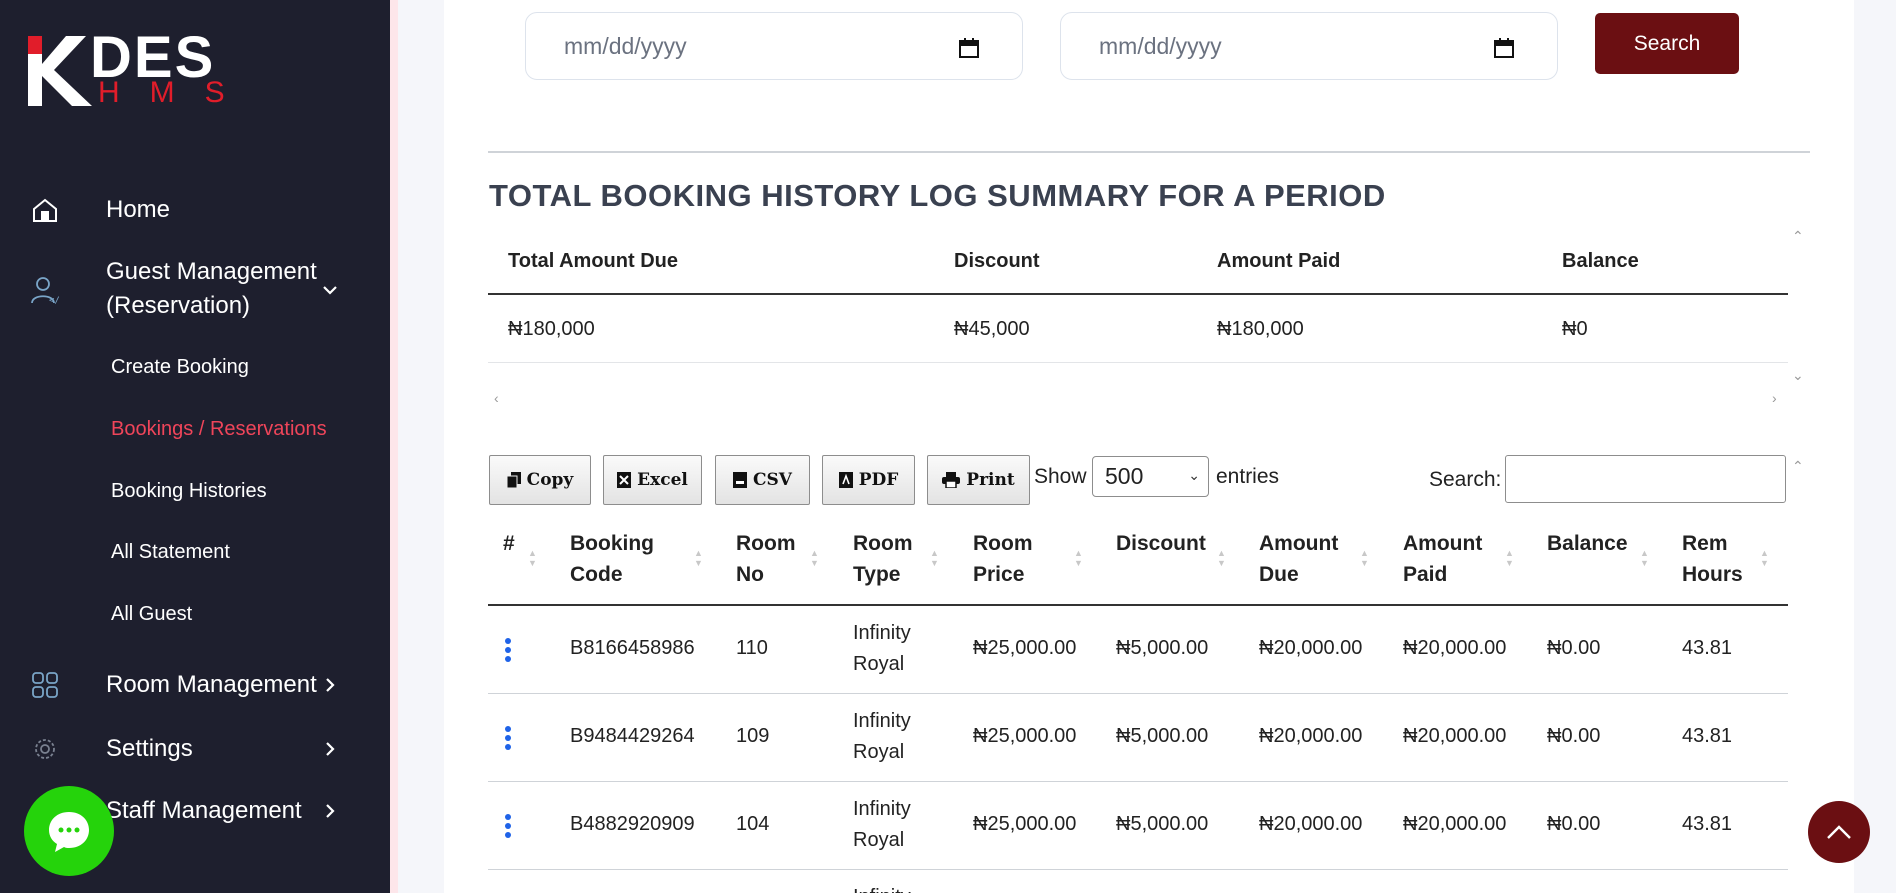 The image size is (1896, 893). Describe the element at coordinates (195, 210) in the screenshot. I see `sidebar-item-home: Home` at that location.